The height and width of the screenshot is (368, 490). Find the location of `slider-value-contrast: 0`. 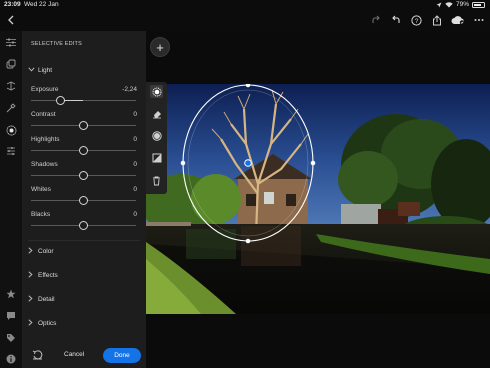

slider-value-contrast: 0 is located at coordinates (135, 114).